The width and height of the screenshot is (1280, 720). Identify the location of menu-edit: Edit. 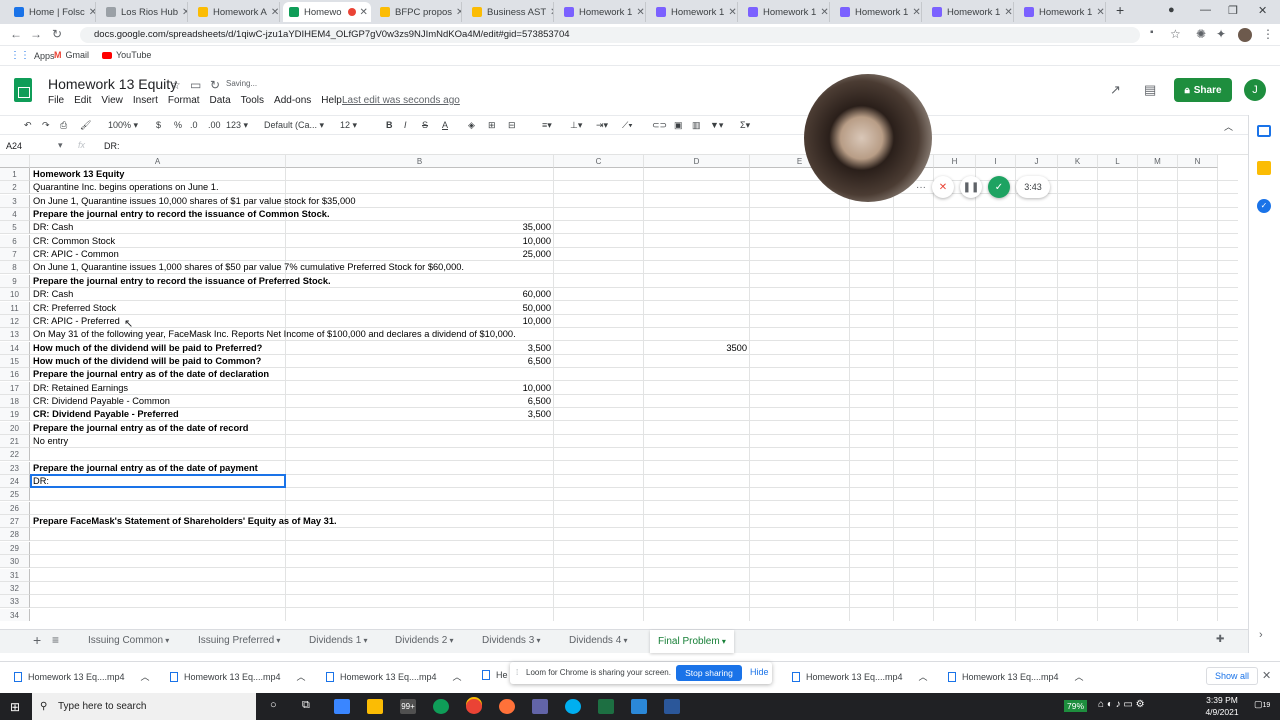
(82, 102).